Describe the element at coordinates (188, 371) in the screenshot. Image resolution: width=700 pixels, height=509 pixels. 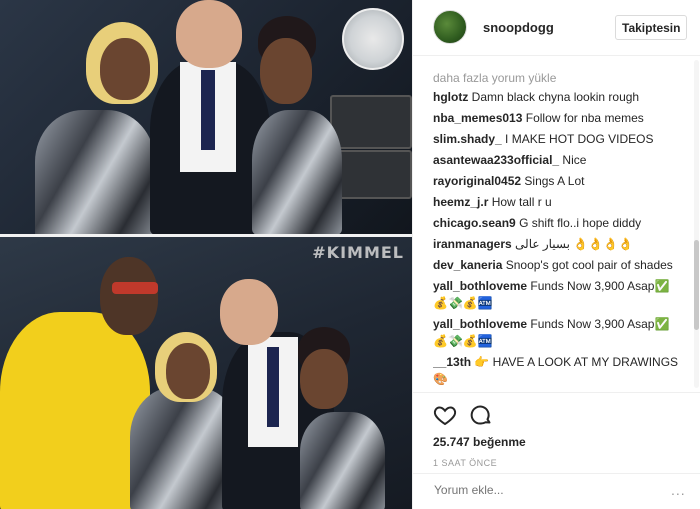
I see `person-blonde-face` at that location.